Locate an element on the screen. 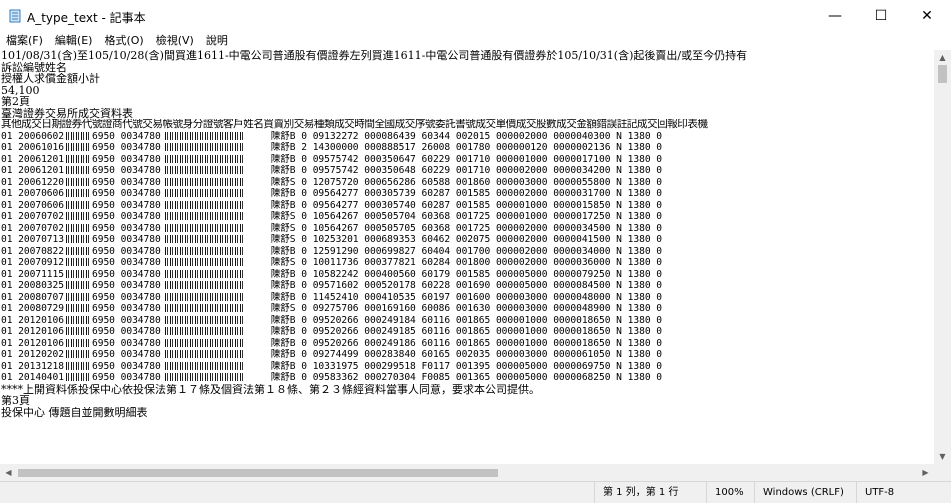 Image resolution: width=951 pixels, height=503 pixels. menu-file: 檔案(F) is located at coordinates (24, 41).